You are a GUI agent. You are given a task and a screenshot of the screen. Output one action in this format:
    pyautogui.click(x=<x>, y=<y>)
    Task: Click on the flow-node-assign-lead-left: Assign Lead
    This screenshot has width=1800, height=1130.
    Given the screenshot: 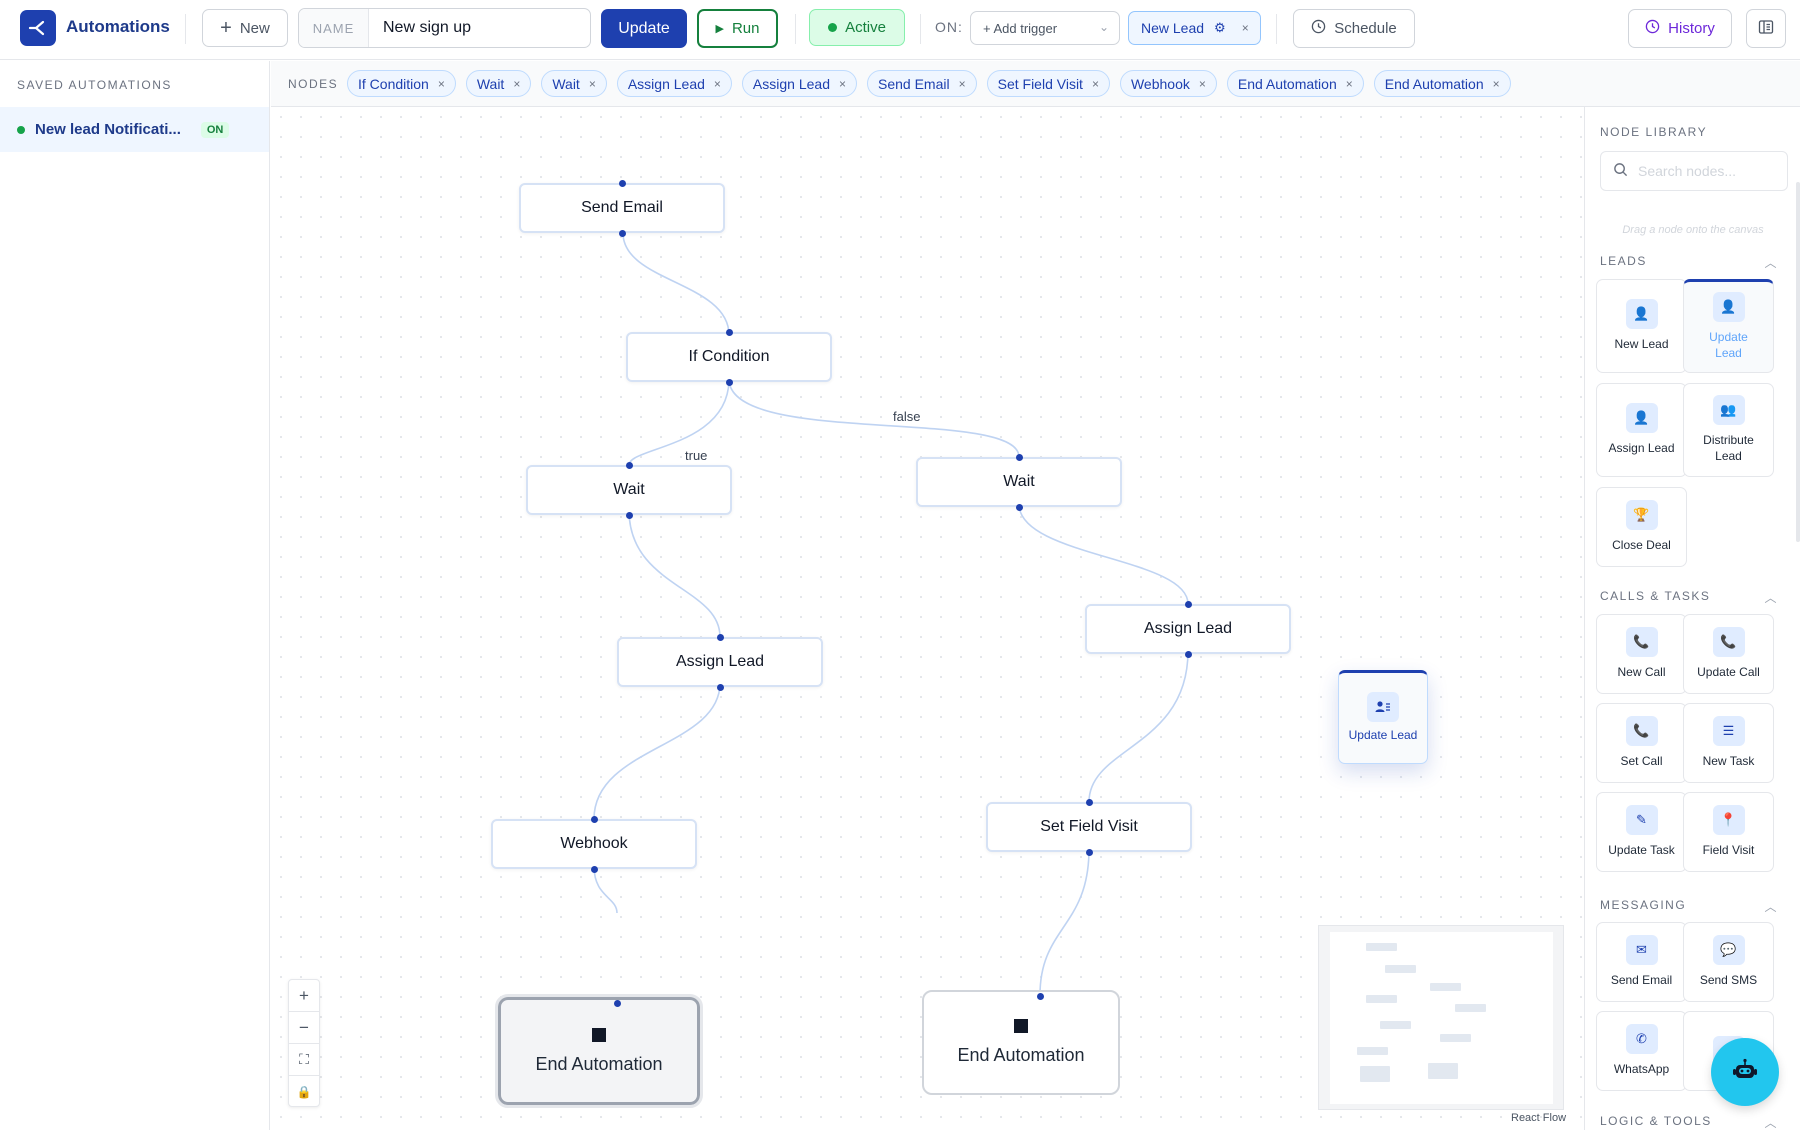 What is the action you would take?
    pyautogui.click(x=720, y=662)
    